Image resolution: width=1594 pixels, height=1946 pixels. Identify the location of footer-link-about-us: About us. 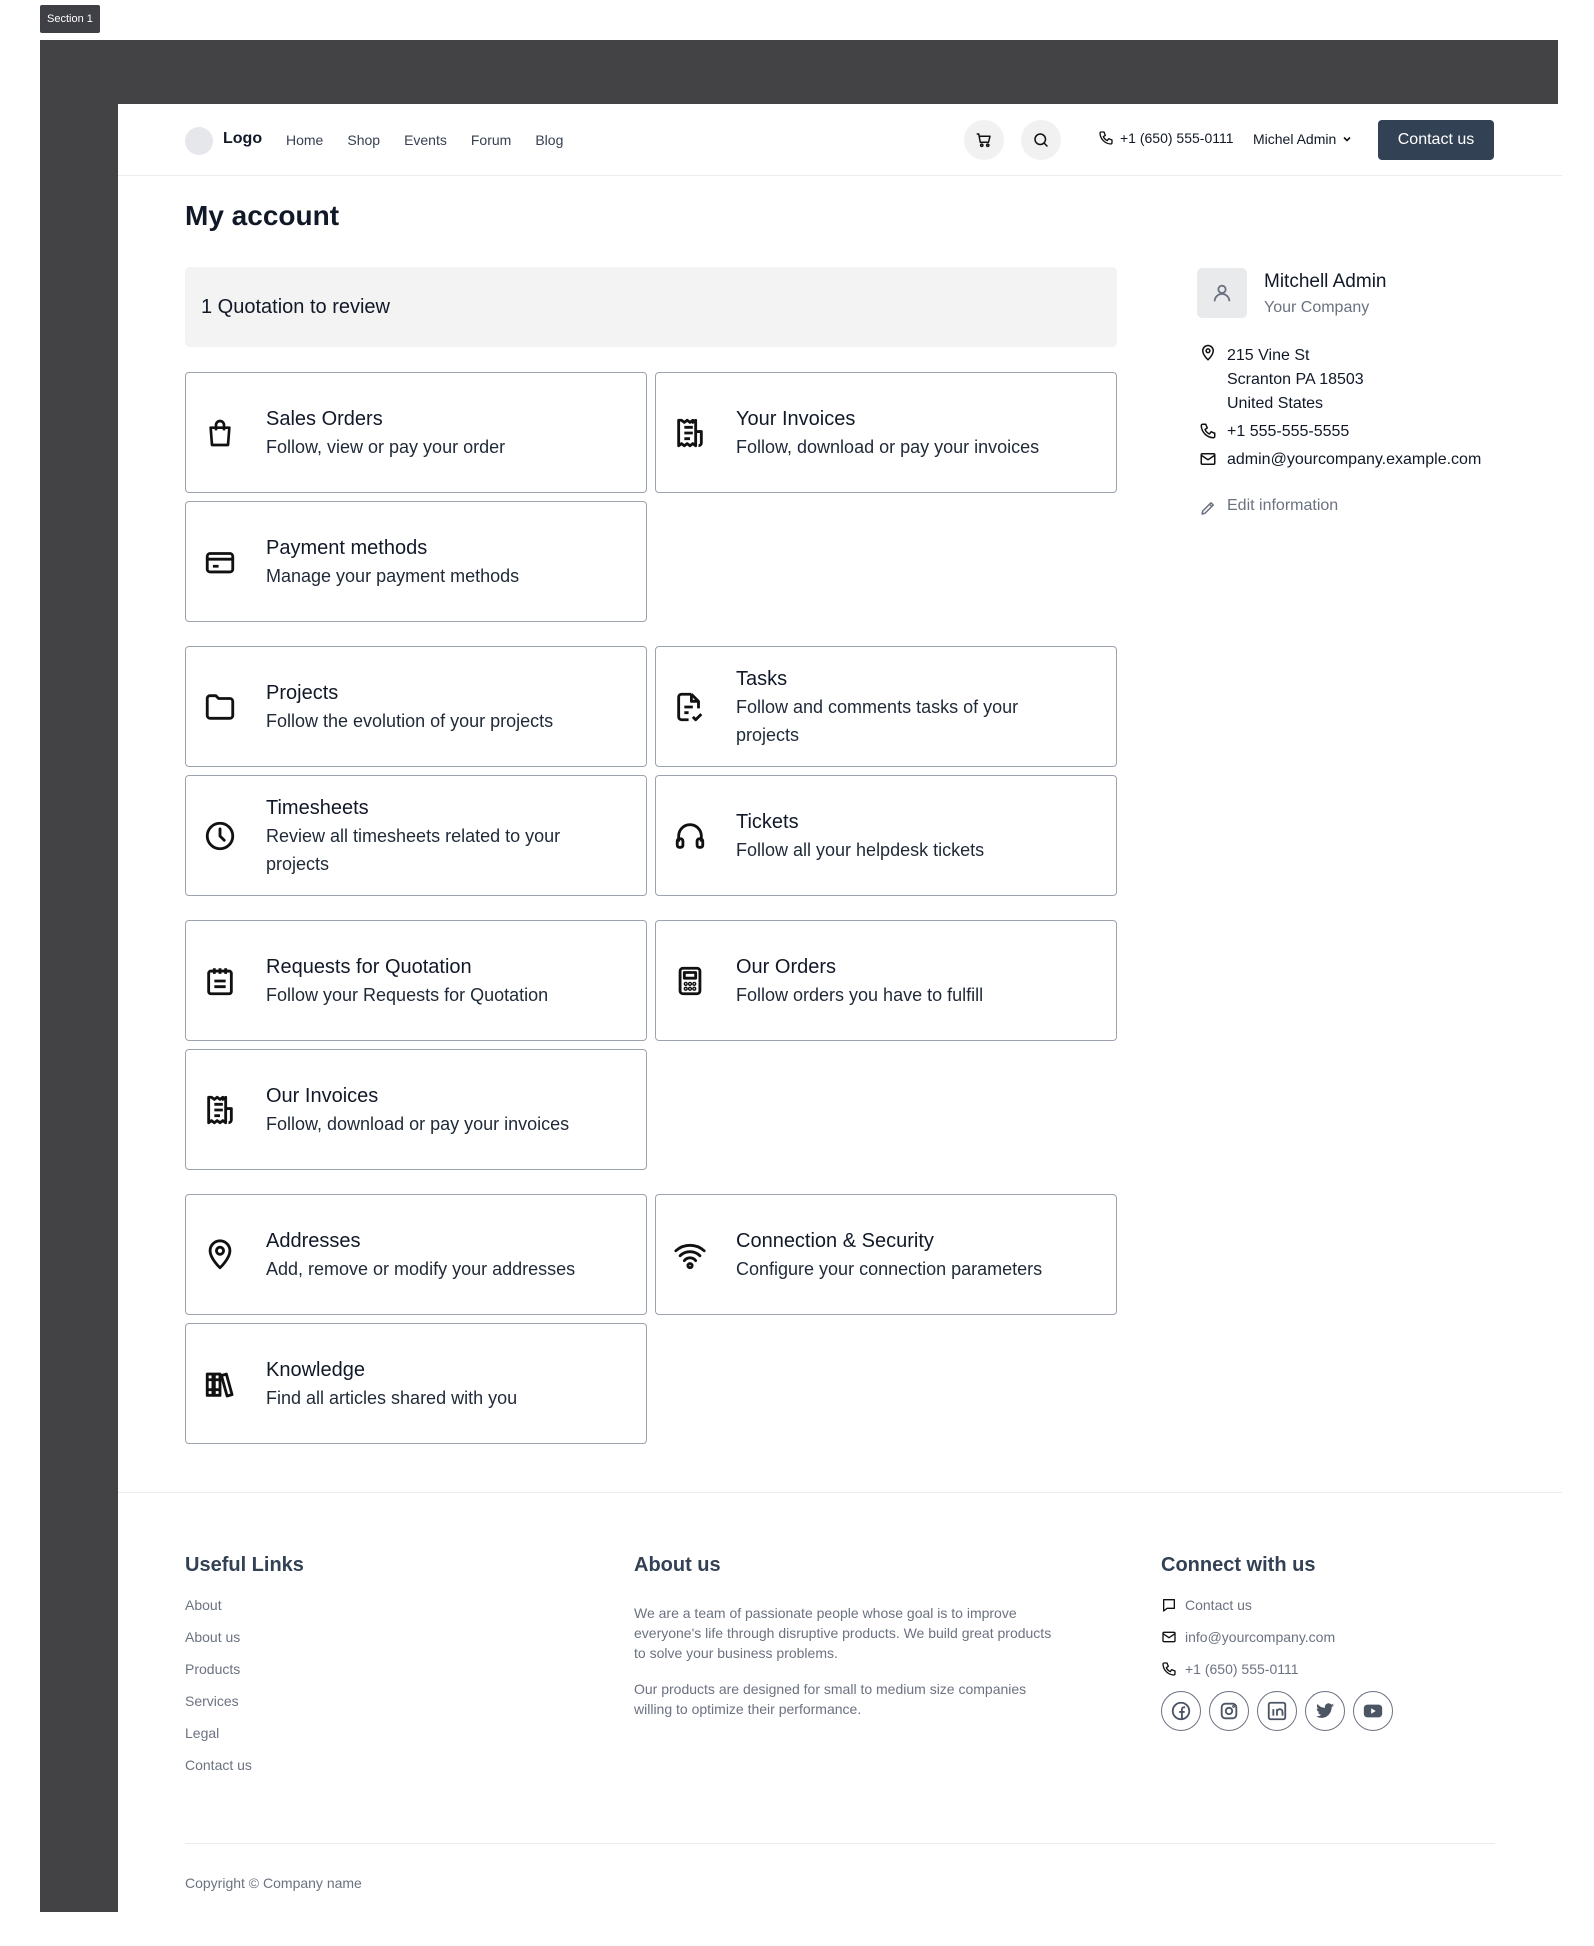
(212, 1637).